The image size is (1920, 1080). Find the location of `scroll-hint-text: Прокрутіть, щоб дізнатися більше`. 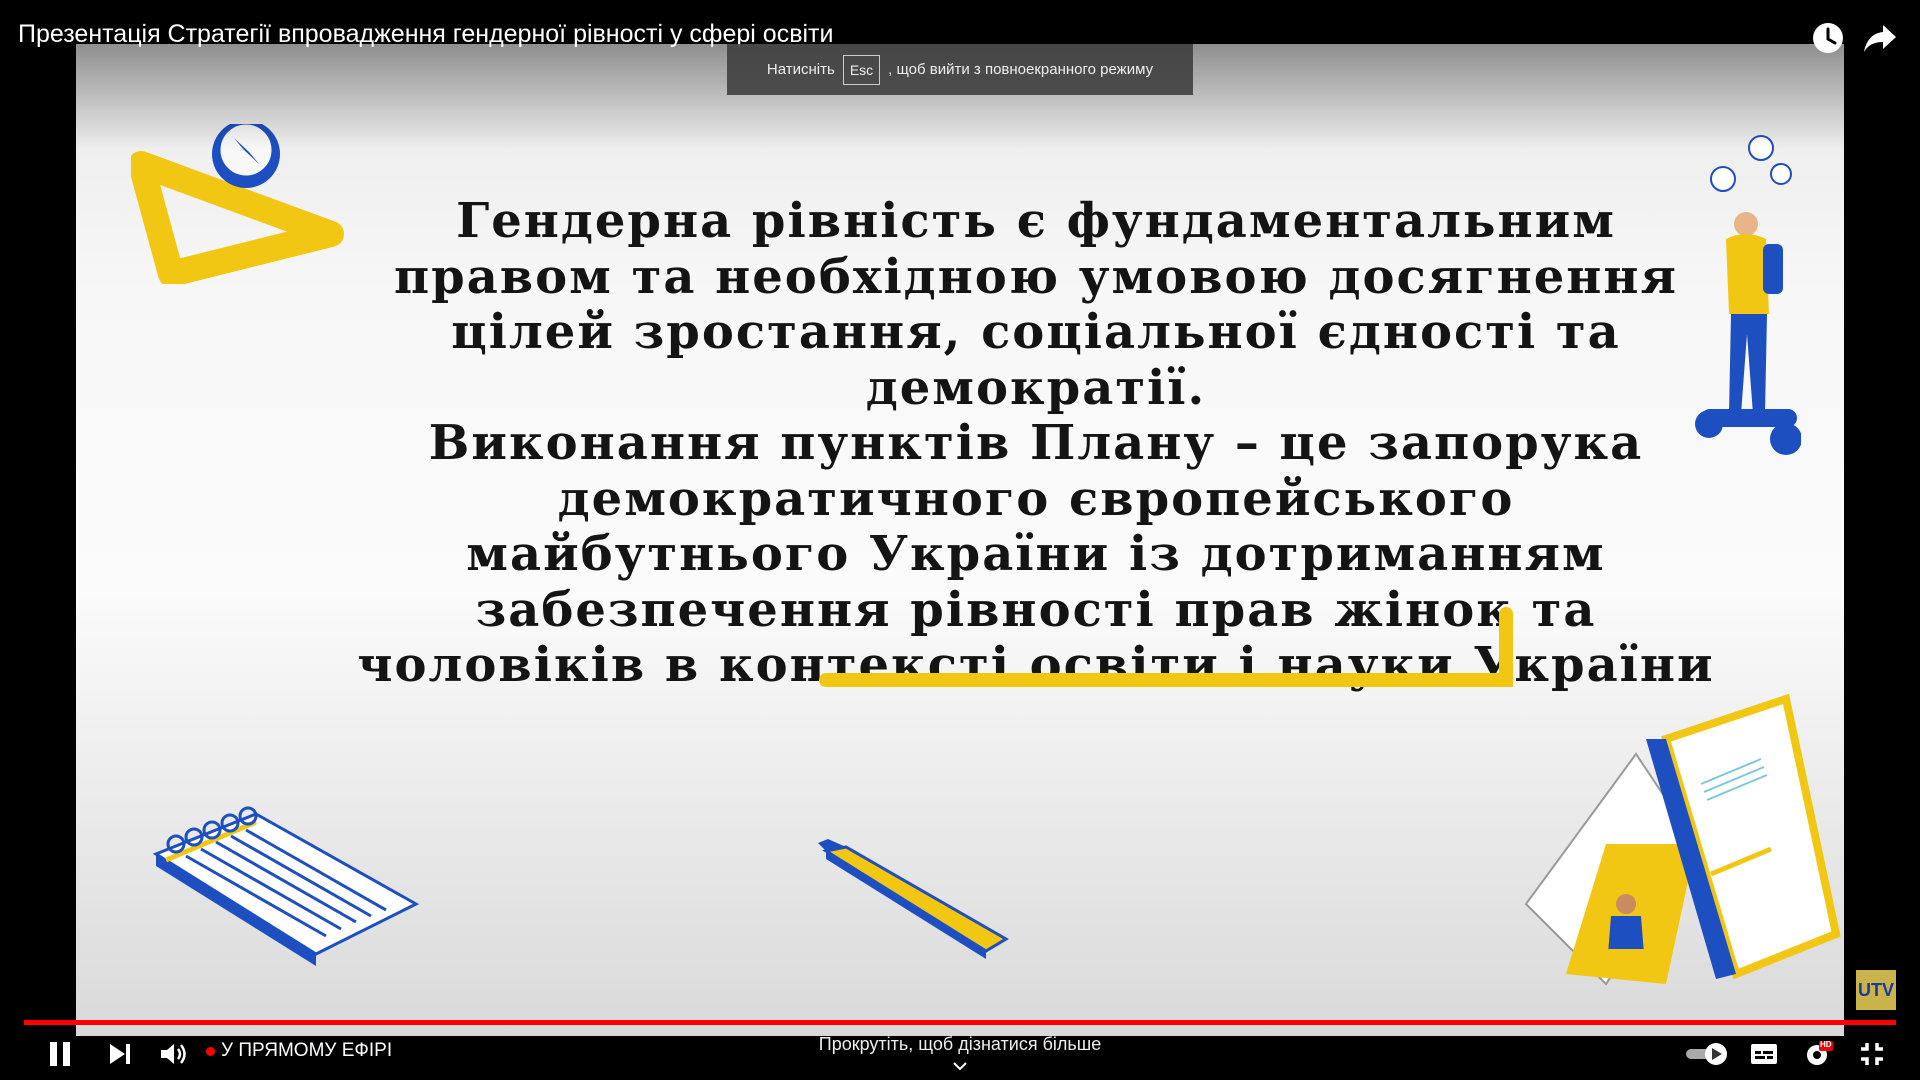

scroll-hint-text: Прокрутіть, щоб дізнатися більше is located at coordinates (960, 1044).